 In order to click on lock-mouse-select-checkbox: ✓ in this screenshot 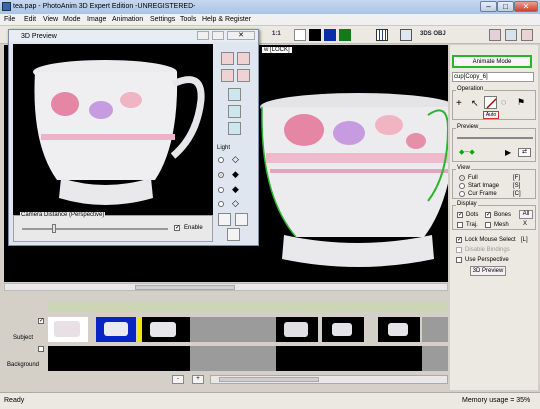, I will do `click(459, 240)`.